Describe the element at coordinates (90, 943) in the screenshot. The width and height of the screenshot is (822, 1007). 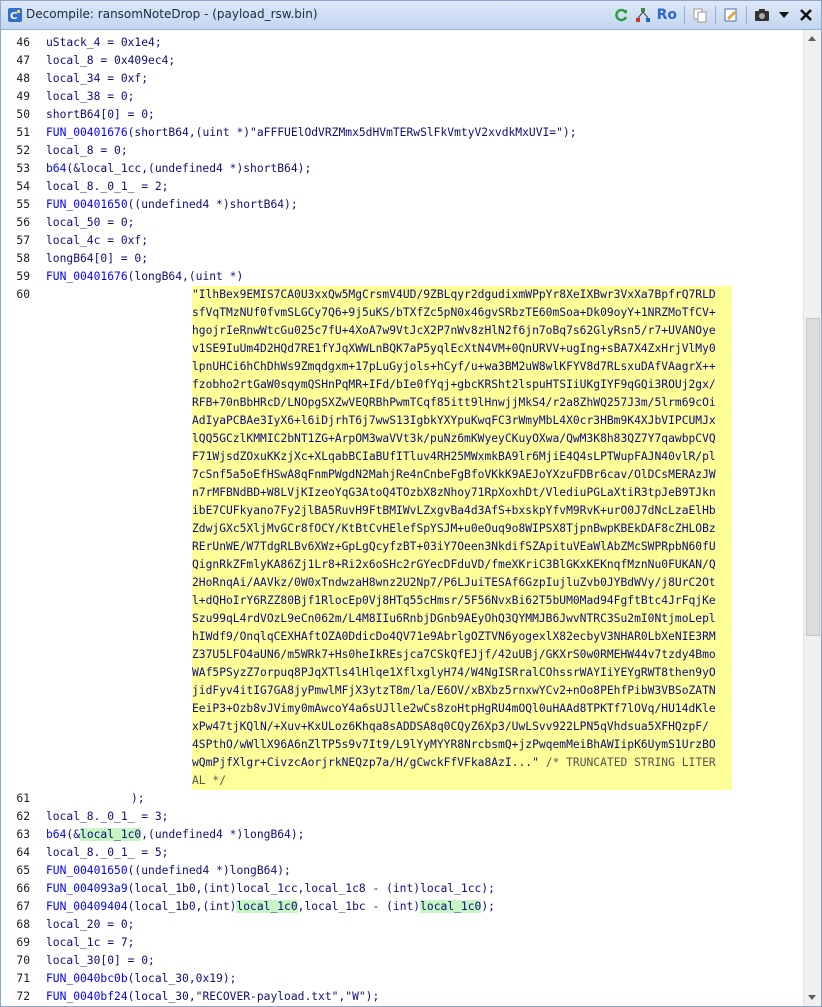
I see `code-text: local_1c = 7;` at that location.